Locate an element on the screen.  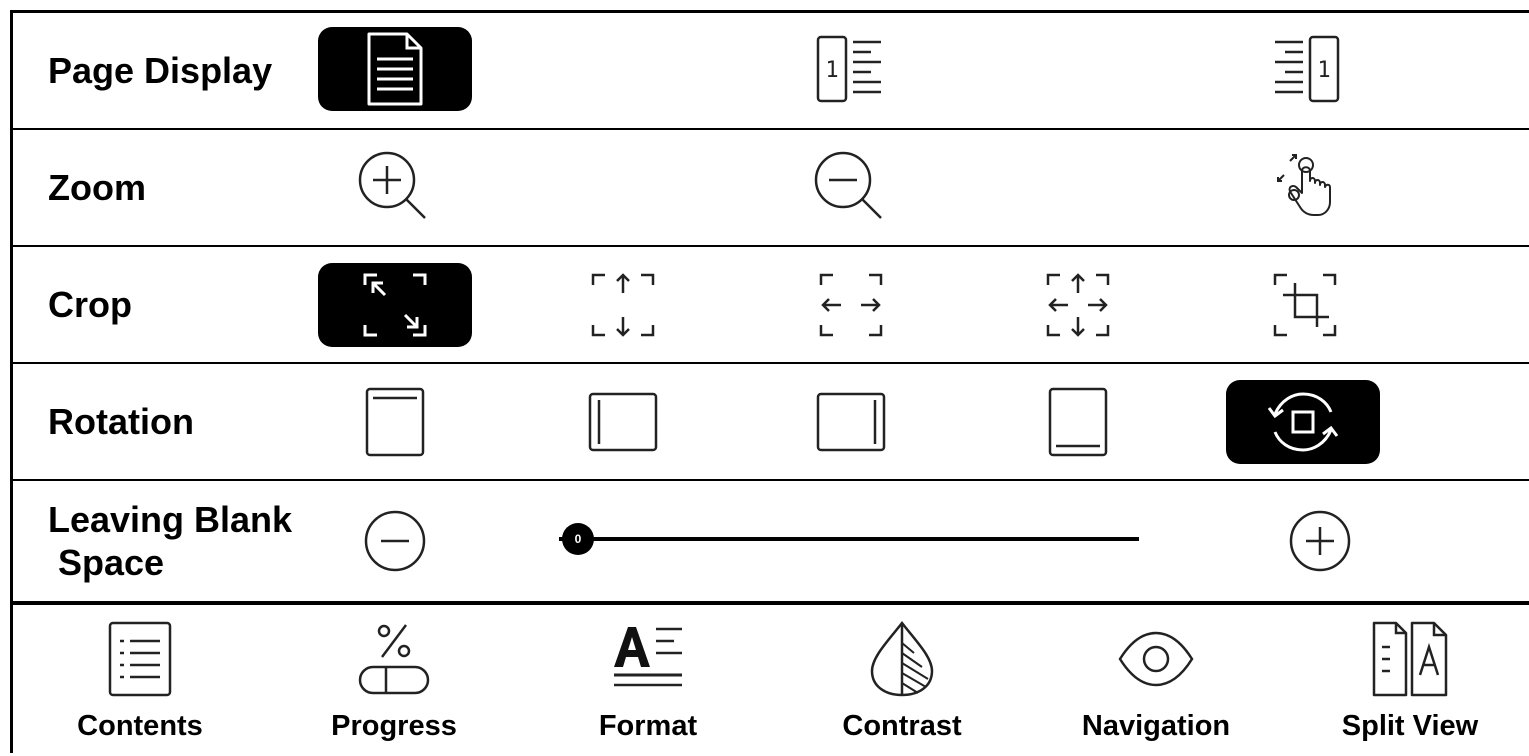
nav-format-label: Format is located at coordinates (648, 726).